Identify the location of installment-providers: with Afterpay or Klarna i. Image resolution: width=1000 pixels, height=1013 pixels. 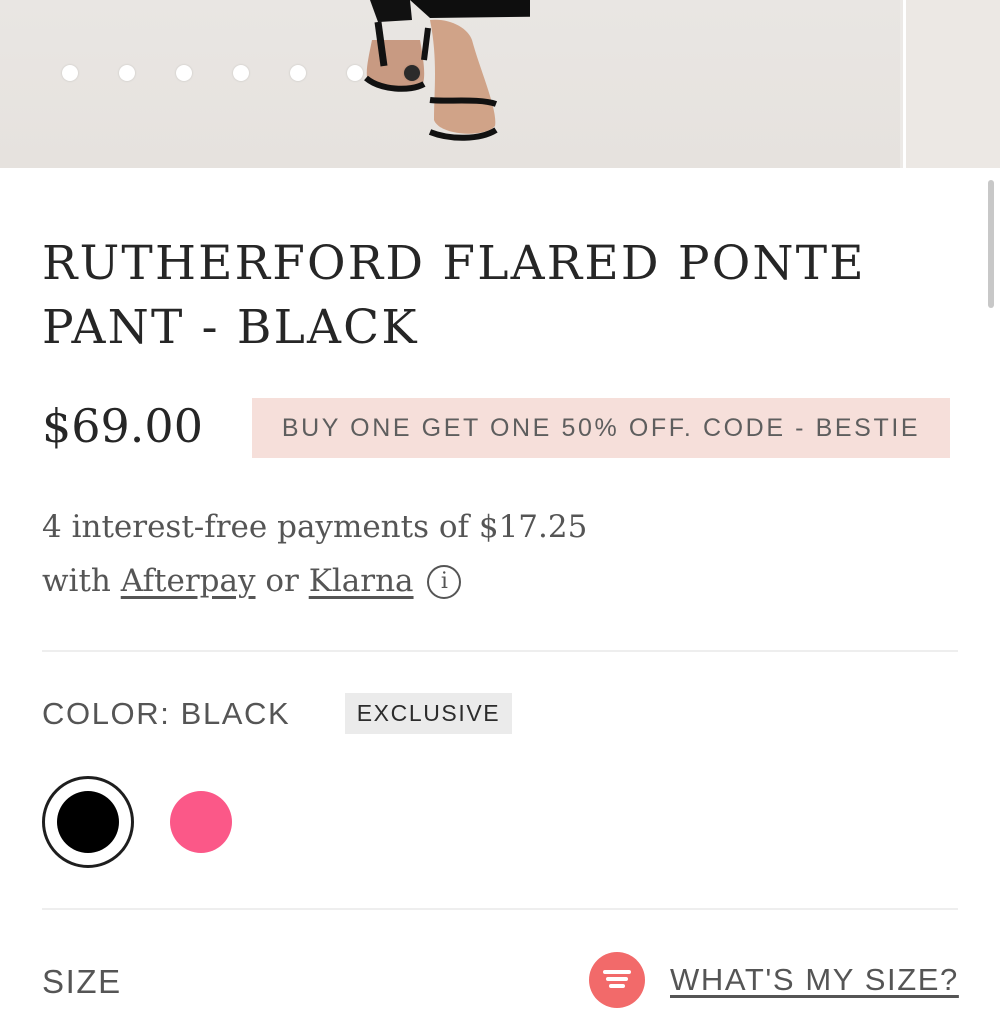
(314, 581).